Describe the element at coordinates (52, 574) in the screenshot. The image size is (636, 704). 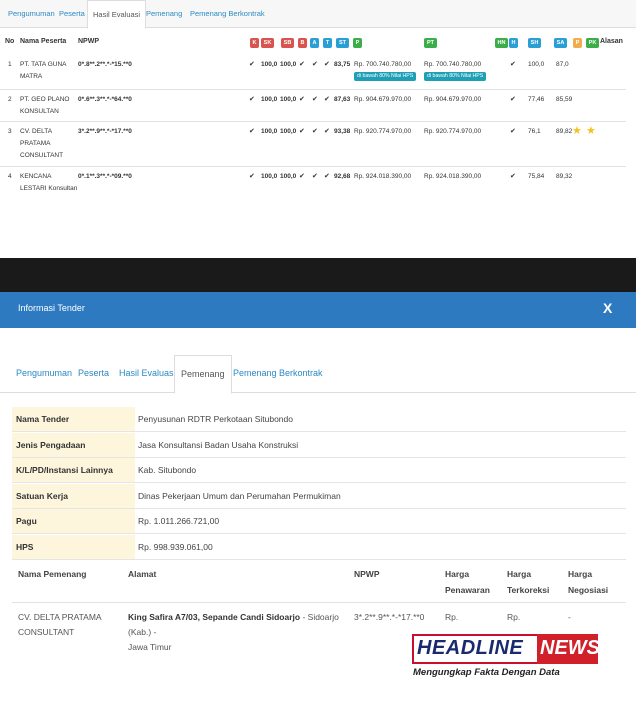
I see `winner-col-nama: Nama Pemenang` at that location.